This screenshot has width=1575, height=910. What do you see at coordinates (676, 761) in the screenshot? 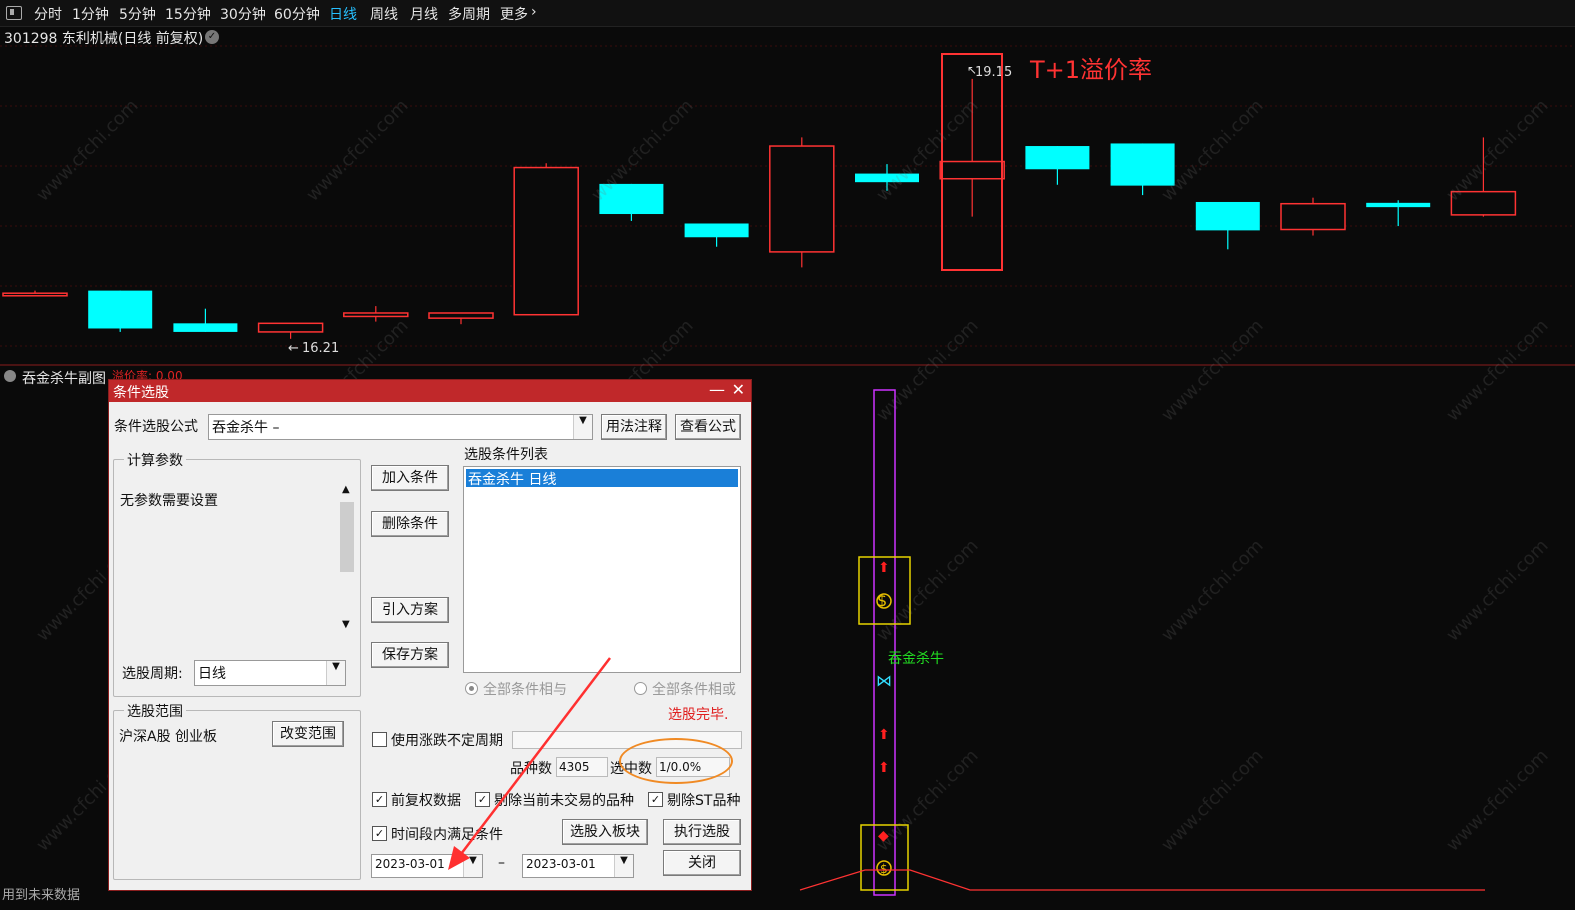
I see `highlight-ellipse` at bounding box center [676, 761].